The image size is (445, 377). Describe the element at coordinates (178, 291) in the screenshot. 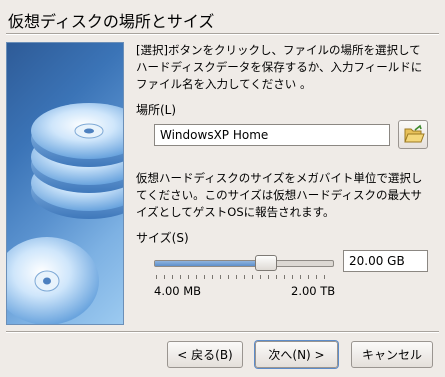

I see `min-size-label: 4.00 MB` at that location.